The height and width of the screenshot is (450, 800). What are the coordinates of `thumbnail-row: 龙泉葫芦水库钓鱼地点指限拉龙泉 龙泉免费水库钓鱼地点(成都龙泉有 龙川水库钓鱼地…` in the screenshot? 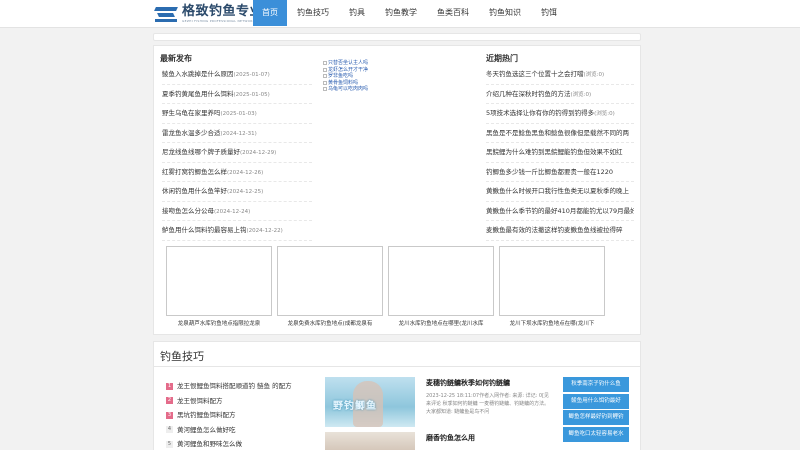 It's located at (385, 286).